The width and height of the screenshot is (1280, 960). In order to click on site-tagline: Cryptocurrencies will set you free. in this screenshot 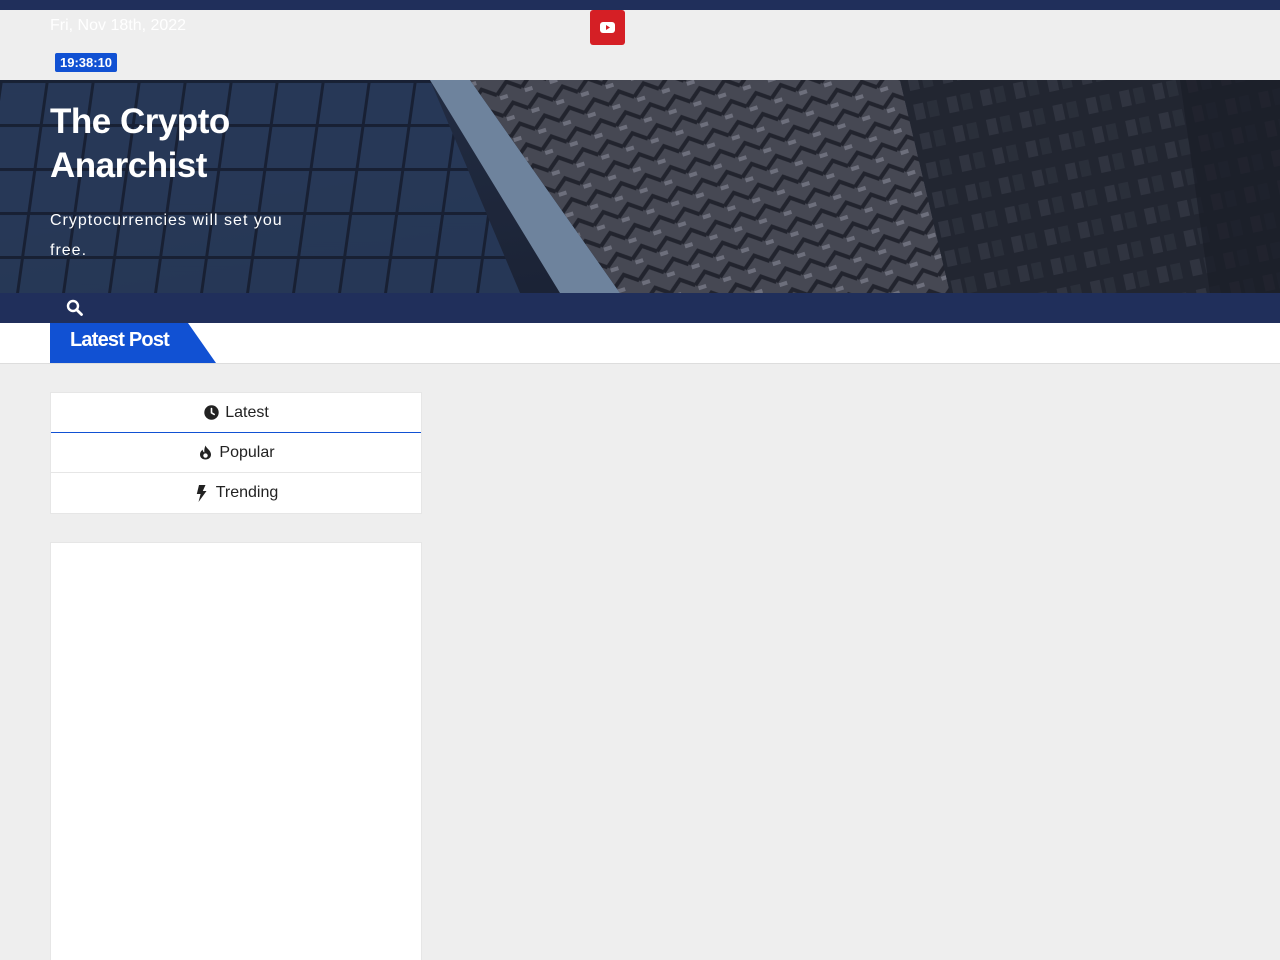, I will do `click(166, 235)`.